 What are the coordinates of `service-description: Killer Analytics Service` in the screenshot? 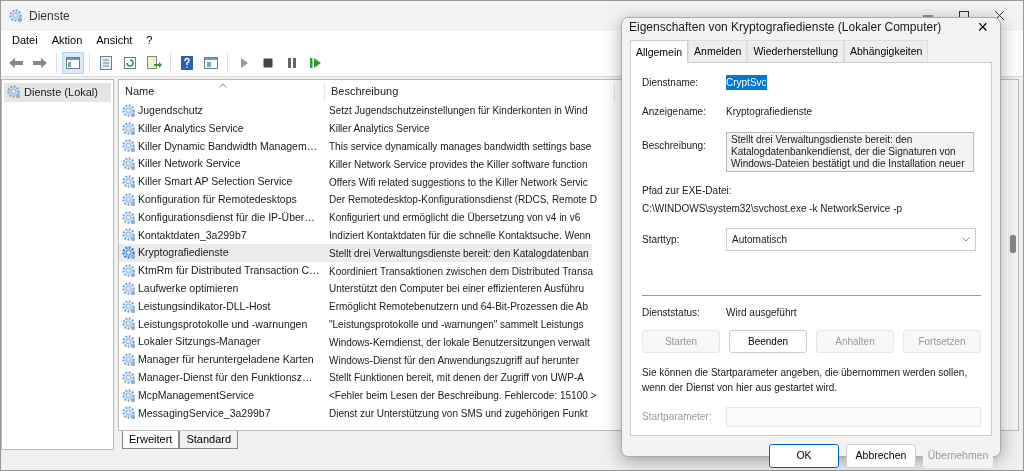 It's located at (379, 129).